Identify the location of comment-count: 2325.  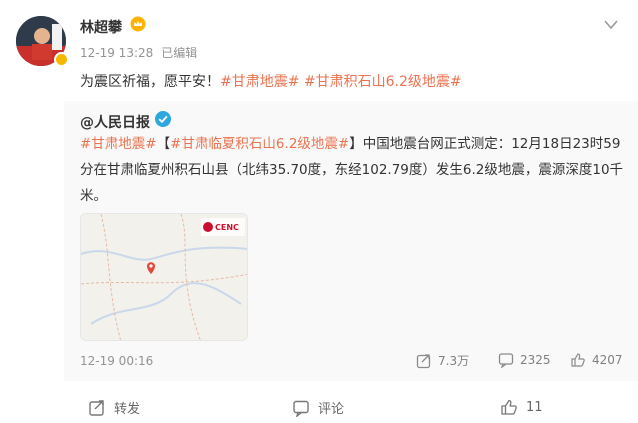
(535, 360).